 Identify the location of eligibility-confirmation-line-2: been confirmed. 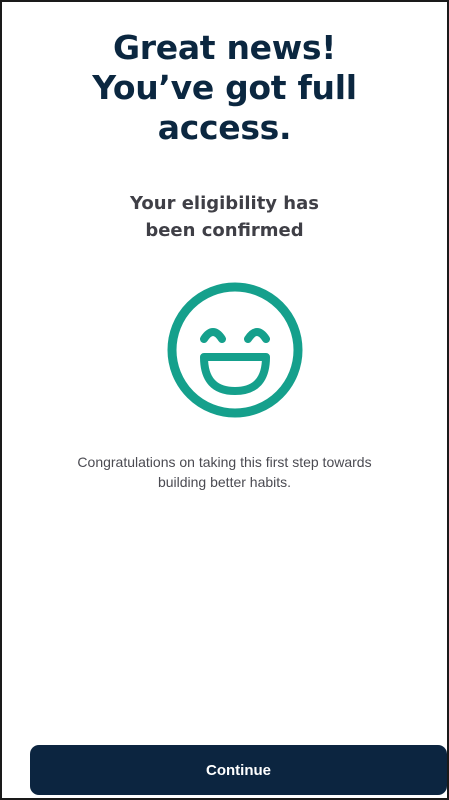
(224, 230).